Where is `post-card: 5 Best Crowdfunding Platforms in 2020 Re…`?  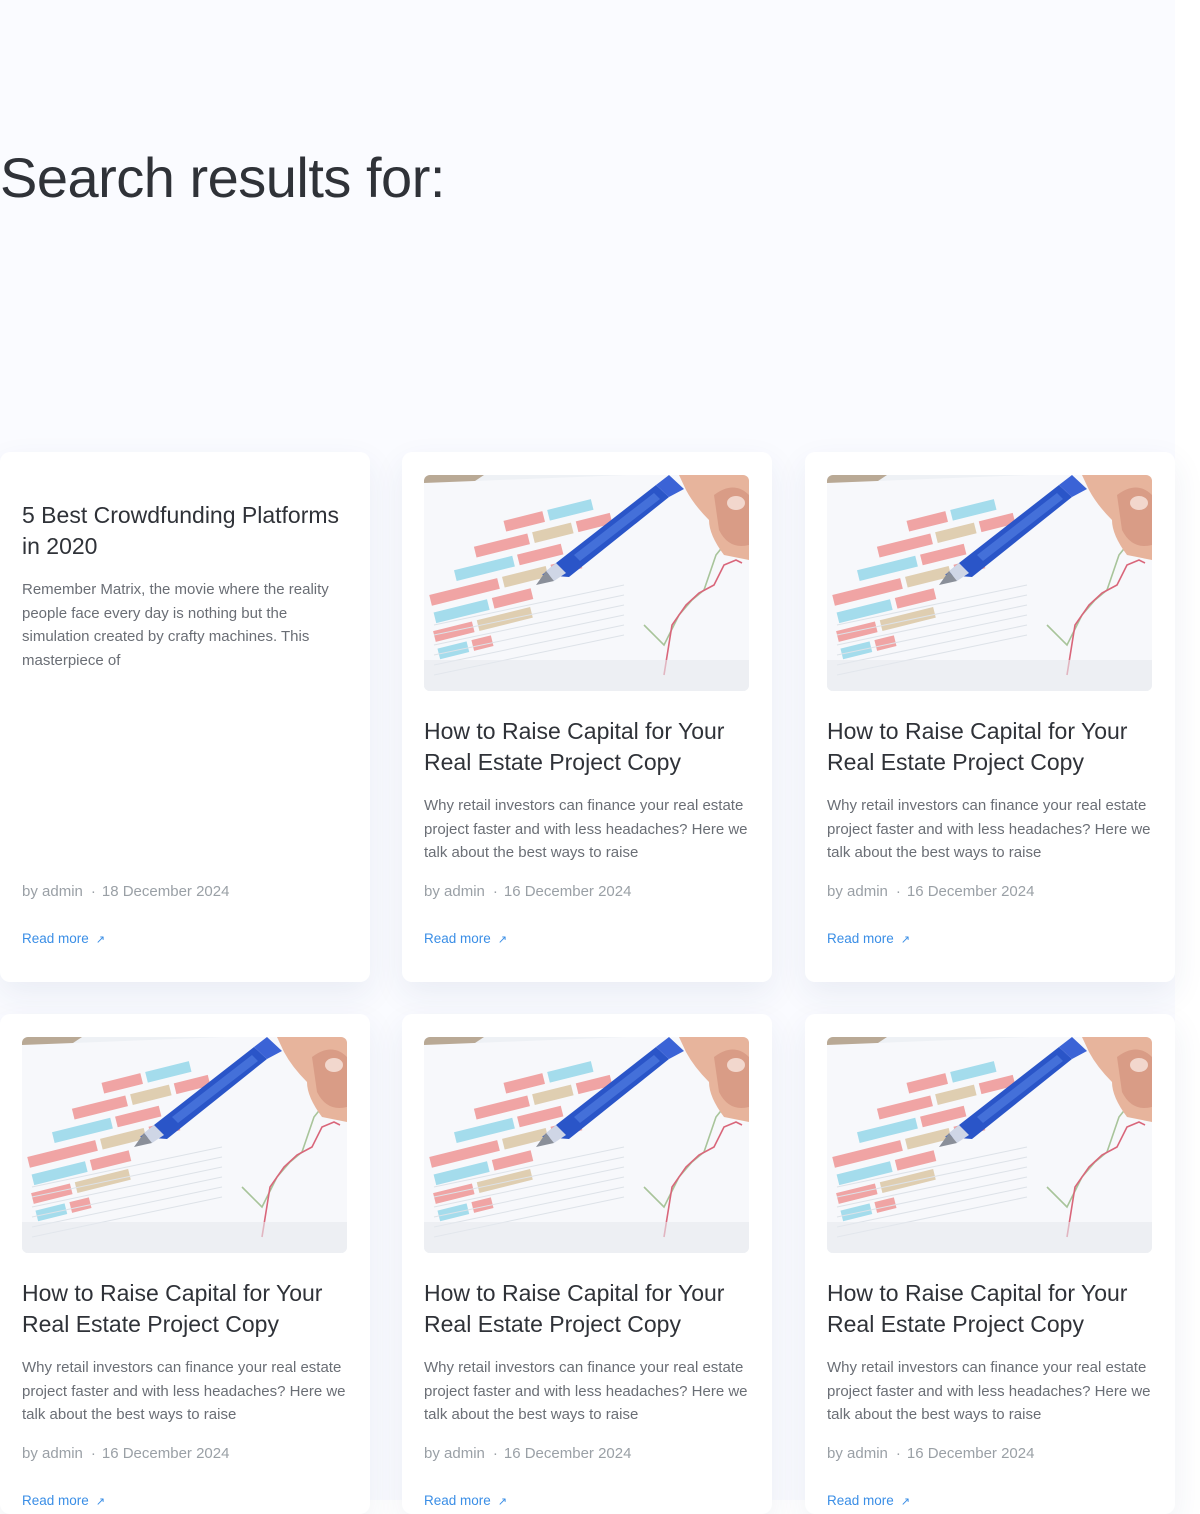 post-card: 5 Best Crowdfunding Platforms in 2020 Re… is located at coordinates (185, 717).